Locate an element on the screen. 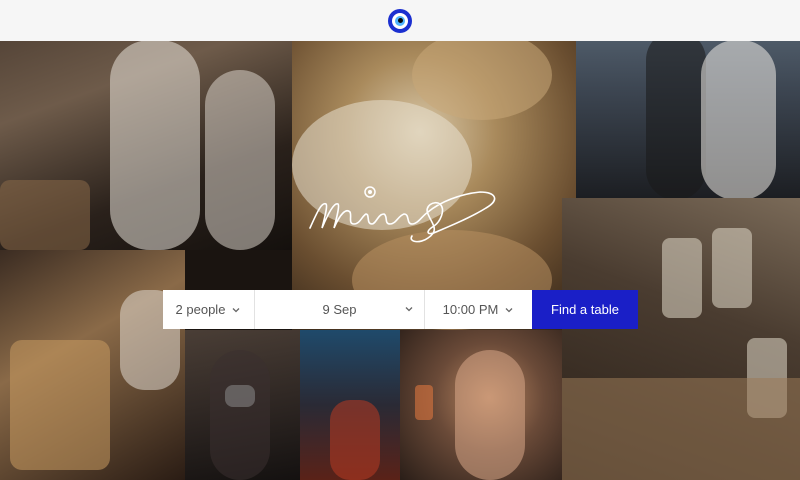 Image resolution: width=800 pixels, height=480 pixels. date-value: 9 Sep is located at coordinates (339, 309).